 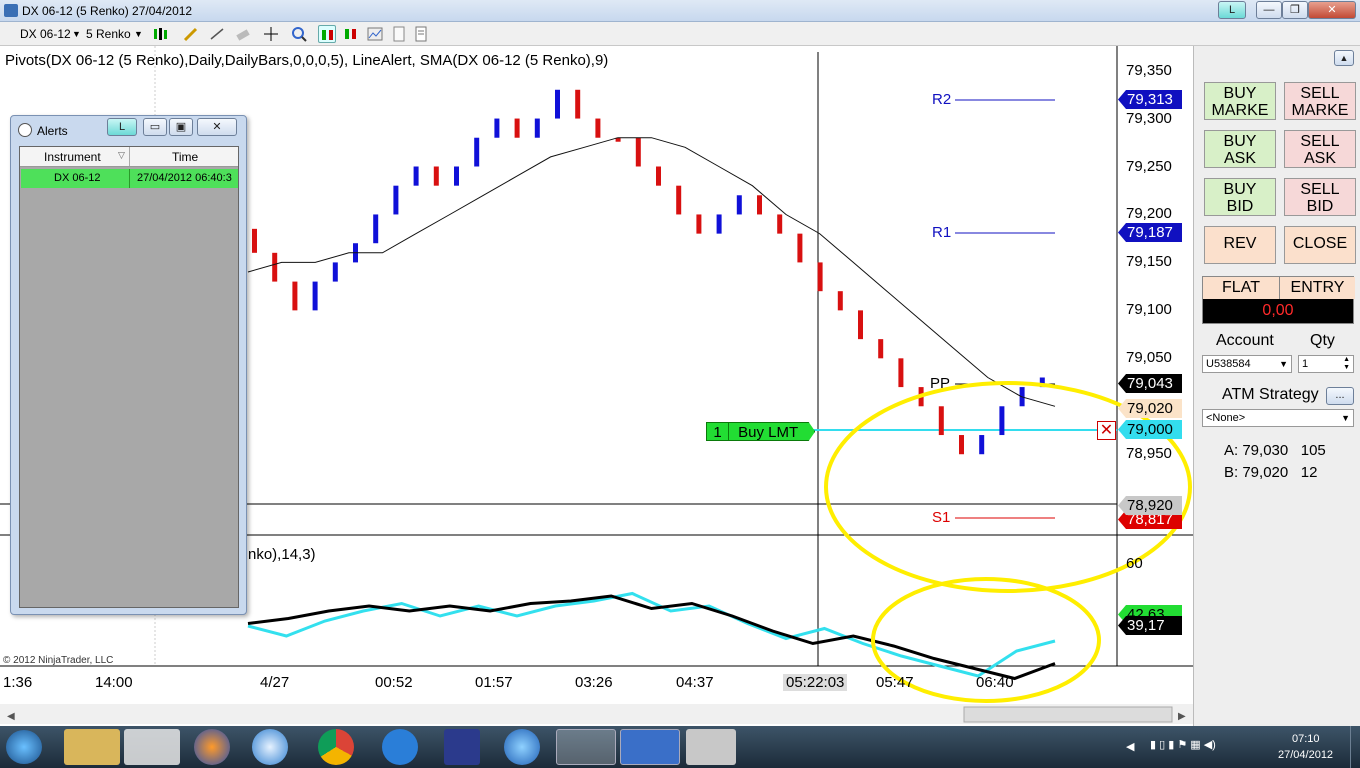 I want to click on cancel-order-icon: ✕, so click(x=1106, y=430).